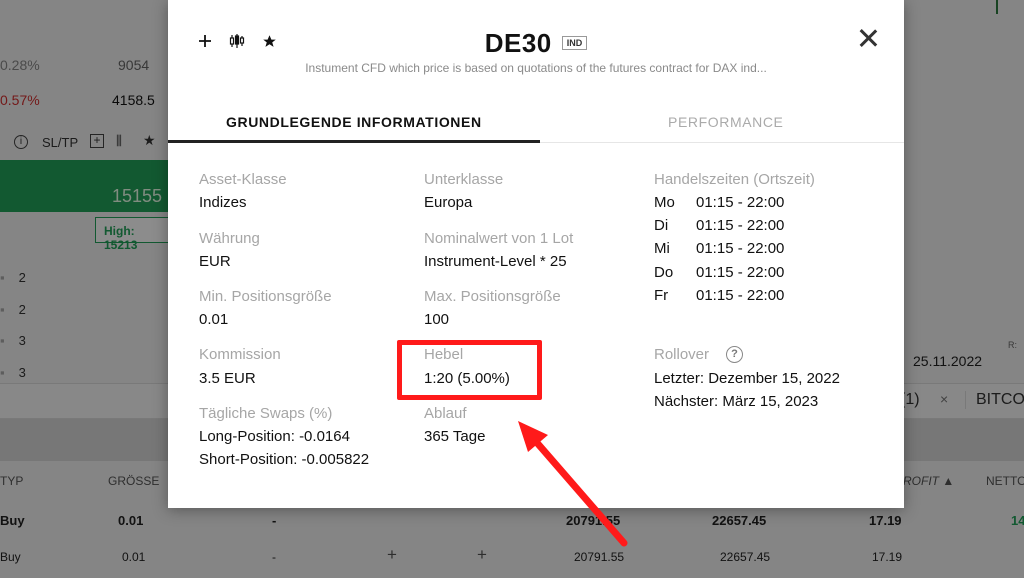 The height and width of the screenshot is (578, 1024). What do you see at coordinates (726, 122) in the screenshot?
I see `tab-performance: PERFORMANCE` at bounding box center [726, 122].